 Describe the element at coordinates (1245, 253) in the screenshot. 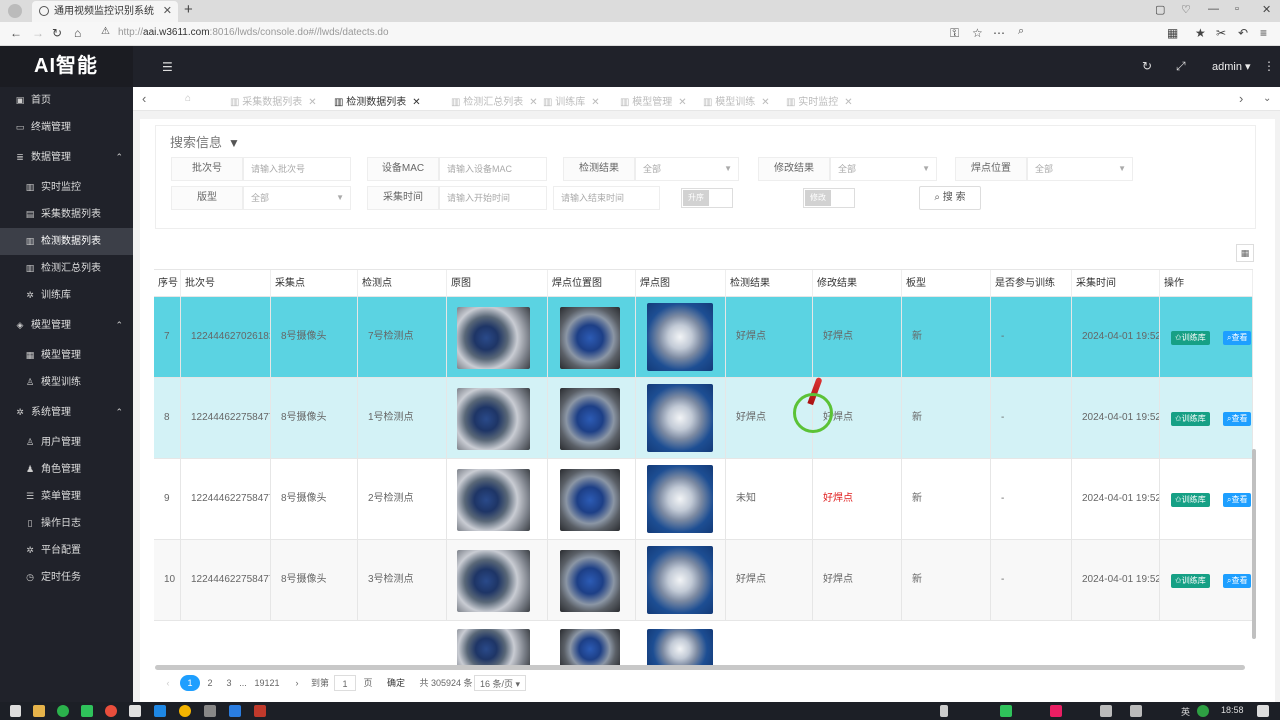

I see `column-filter-icon: ▦` at that location.